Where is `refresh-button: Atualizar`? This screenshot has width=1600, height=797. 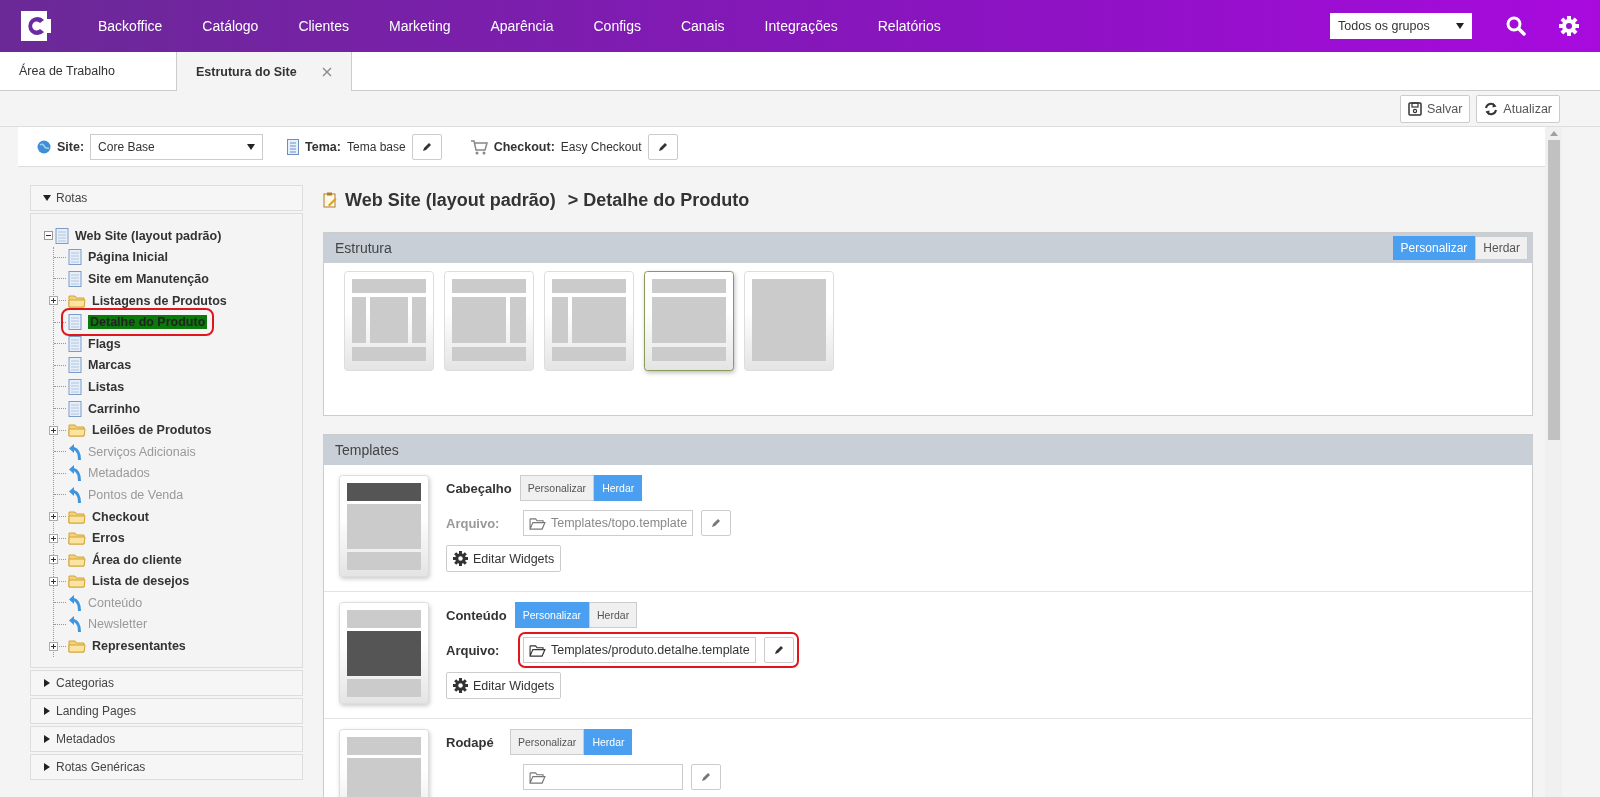 refresh-button: Atualizar is located at coordinates (1518, 108).